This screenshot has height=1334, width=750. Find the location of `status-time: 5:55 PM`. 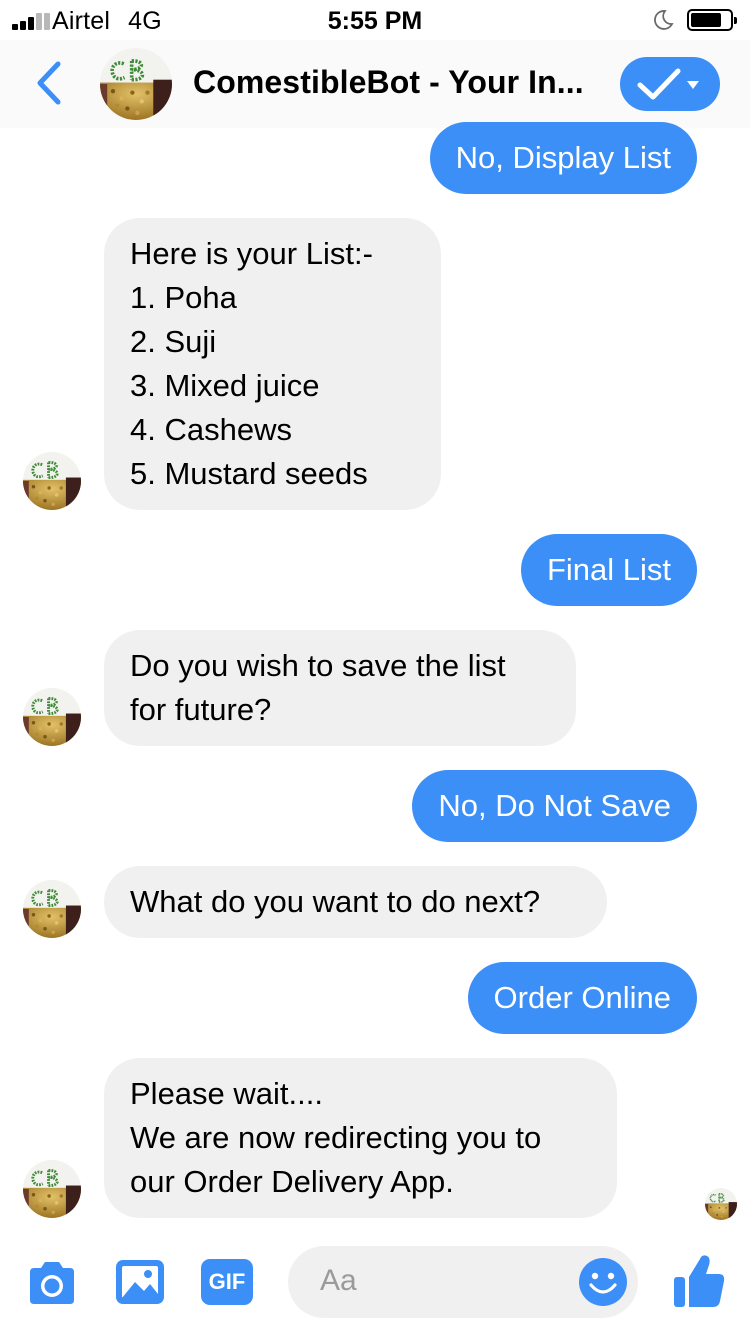

status-time: 5:55 PM is located at coordinates (375, 21).